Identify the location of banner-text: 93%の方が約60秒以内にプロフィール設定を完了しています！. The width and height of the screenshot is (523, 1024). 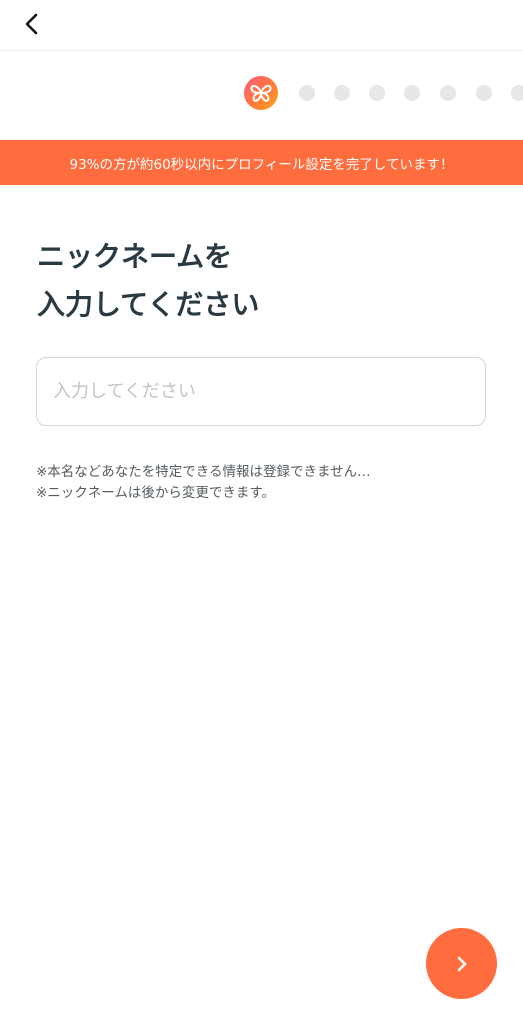
(261, 164).